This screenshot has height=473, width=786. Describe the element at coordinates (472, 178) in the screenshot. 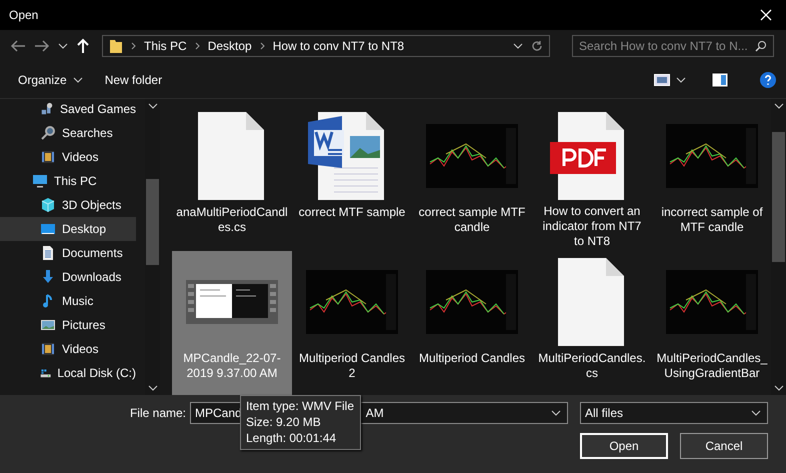

I see `file-item: correct sample MTF candle` at that location.